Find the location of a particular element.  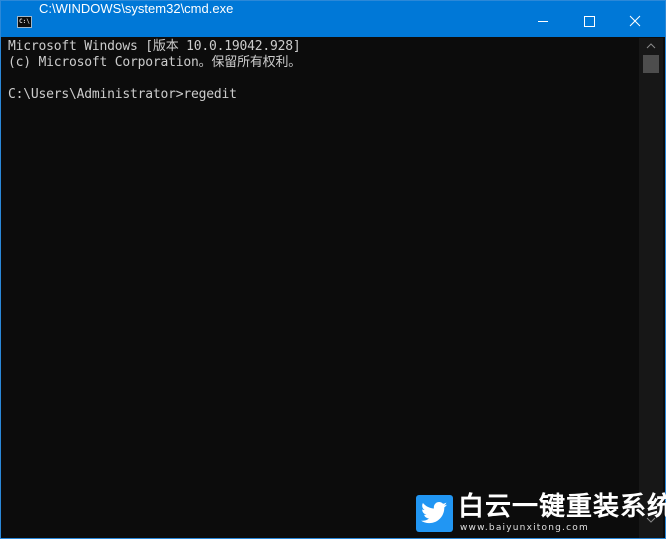

watermark-brand: 白云一键重装系统 is located at coordinates (562, 507).